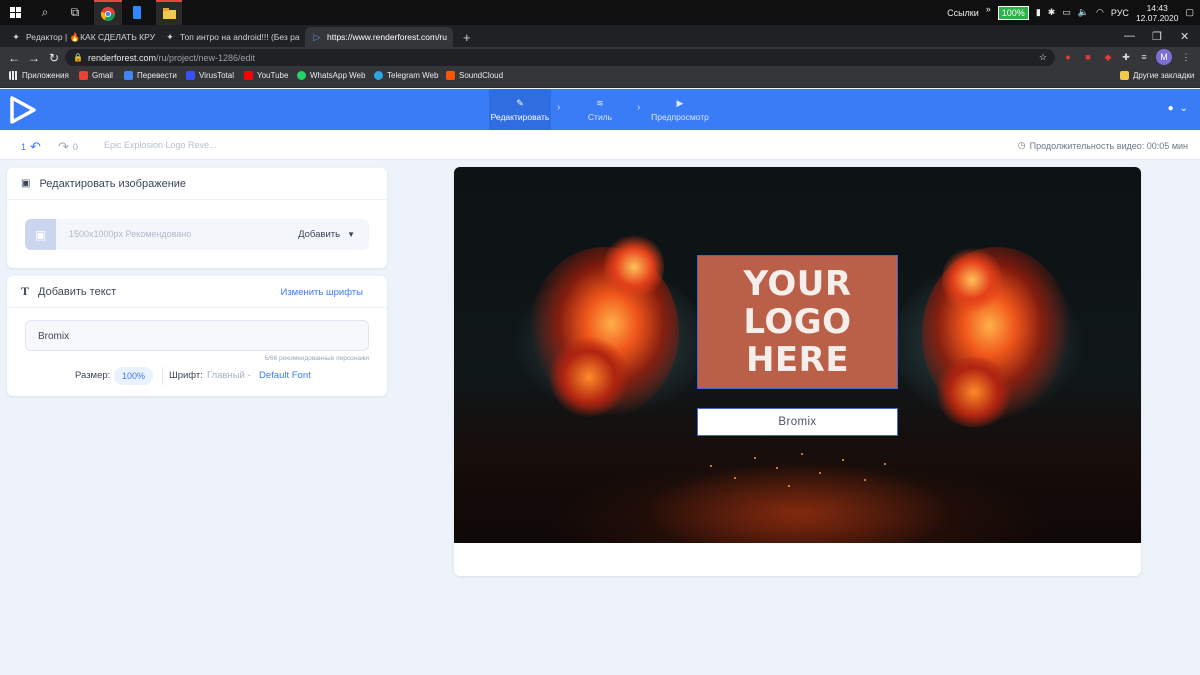  What do you see at coordinates (326, 234) in the screenshot?
I see `add-image-button: Добавить ▼` at bounding box center [326, 234].